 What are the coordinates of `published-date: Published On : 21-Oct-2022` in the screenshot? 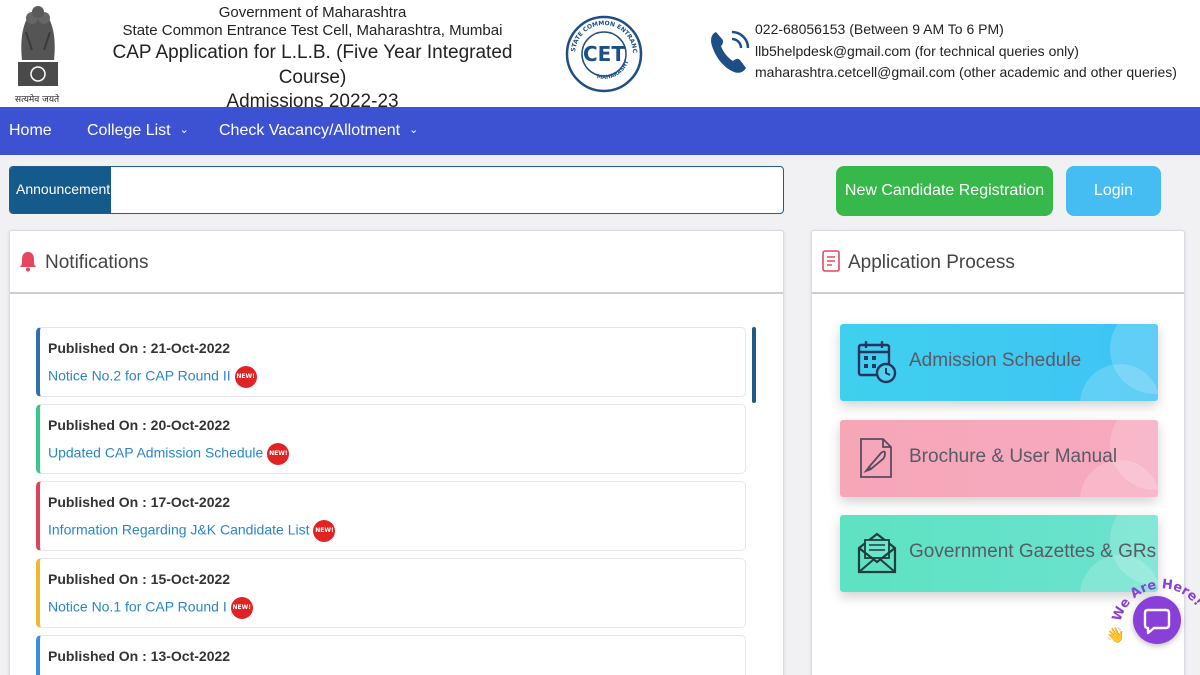 It's located at (139, 348).